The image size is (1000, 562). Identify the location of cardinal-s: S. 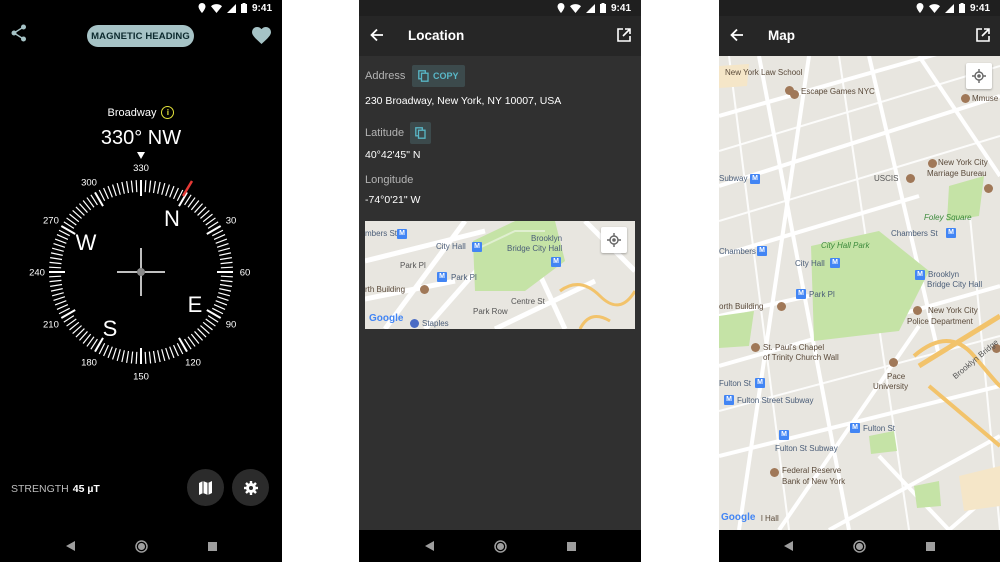
(110, 328).